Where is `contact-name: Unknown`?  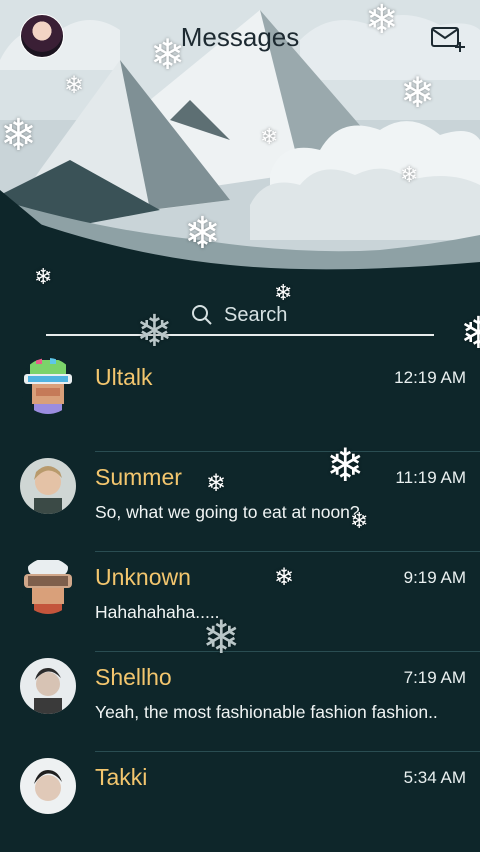 contact-name: Unknown is located at coordinates (143, 577).